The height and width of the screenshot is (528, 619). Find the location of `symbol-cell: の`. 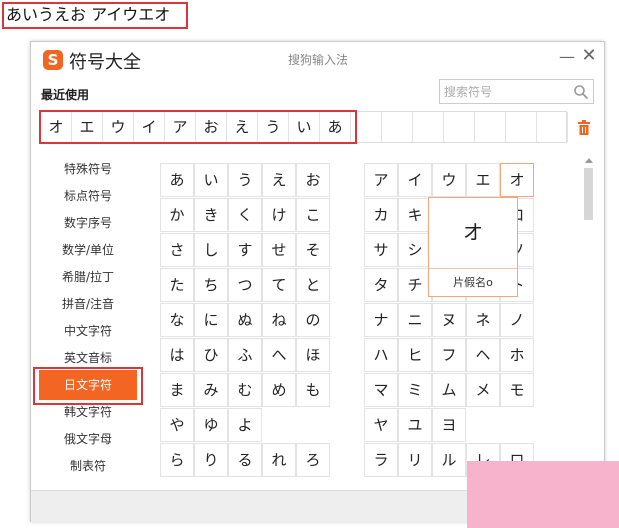

symbol-cell: の is located at coordinates (313, 320).